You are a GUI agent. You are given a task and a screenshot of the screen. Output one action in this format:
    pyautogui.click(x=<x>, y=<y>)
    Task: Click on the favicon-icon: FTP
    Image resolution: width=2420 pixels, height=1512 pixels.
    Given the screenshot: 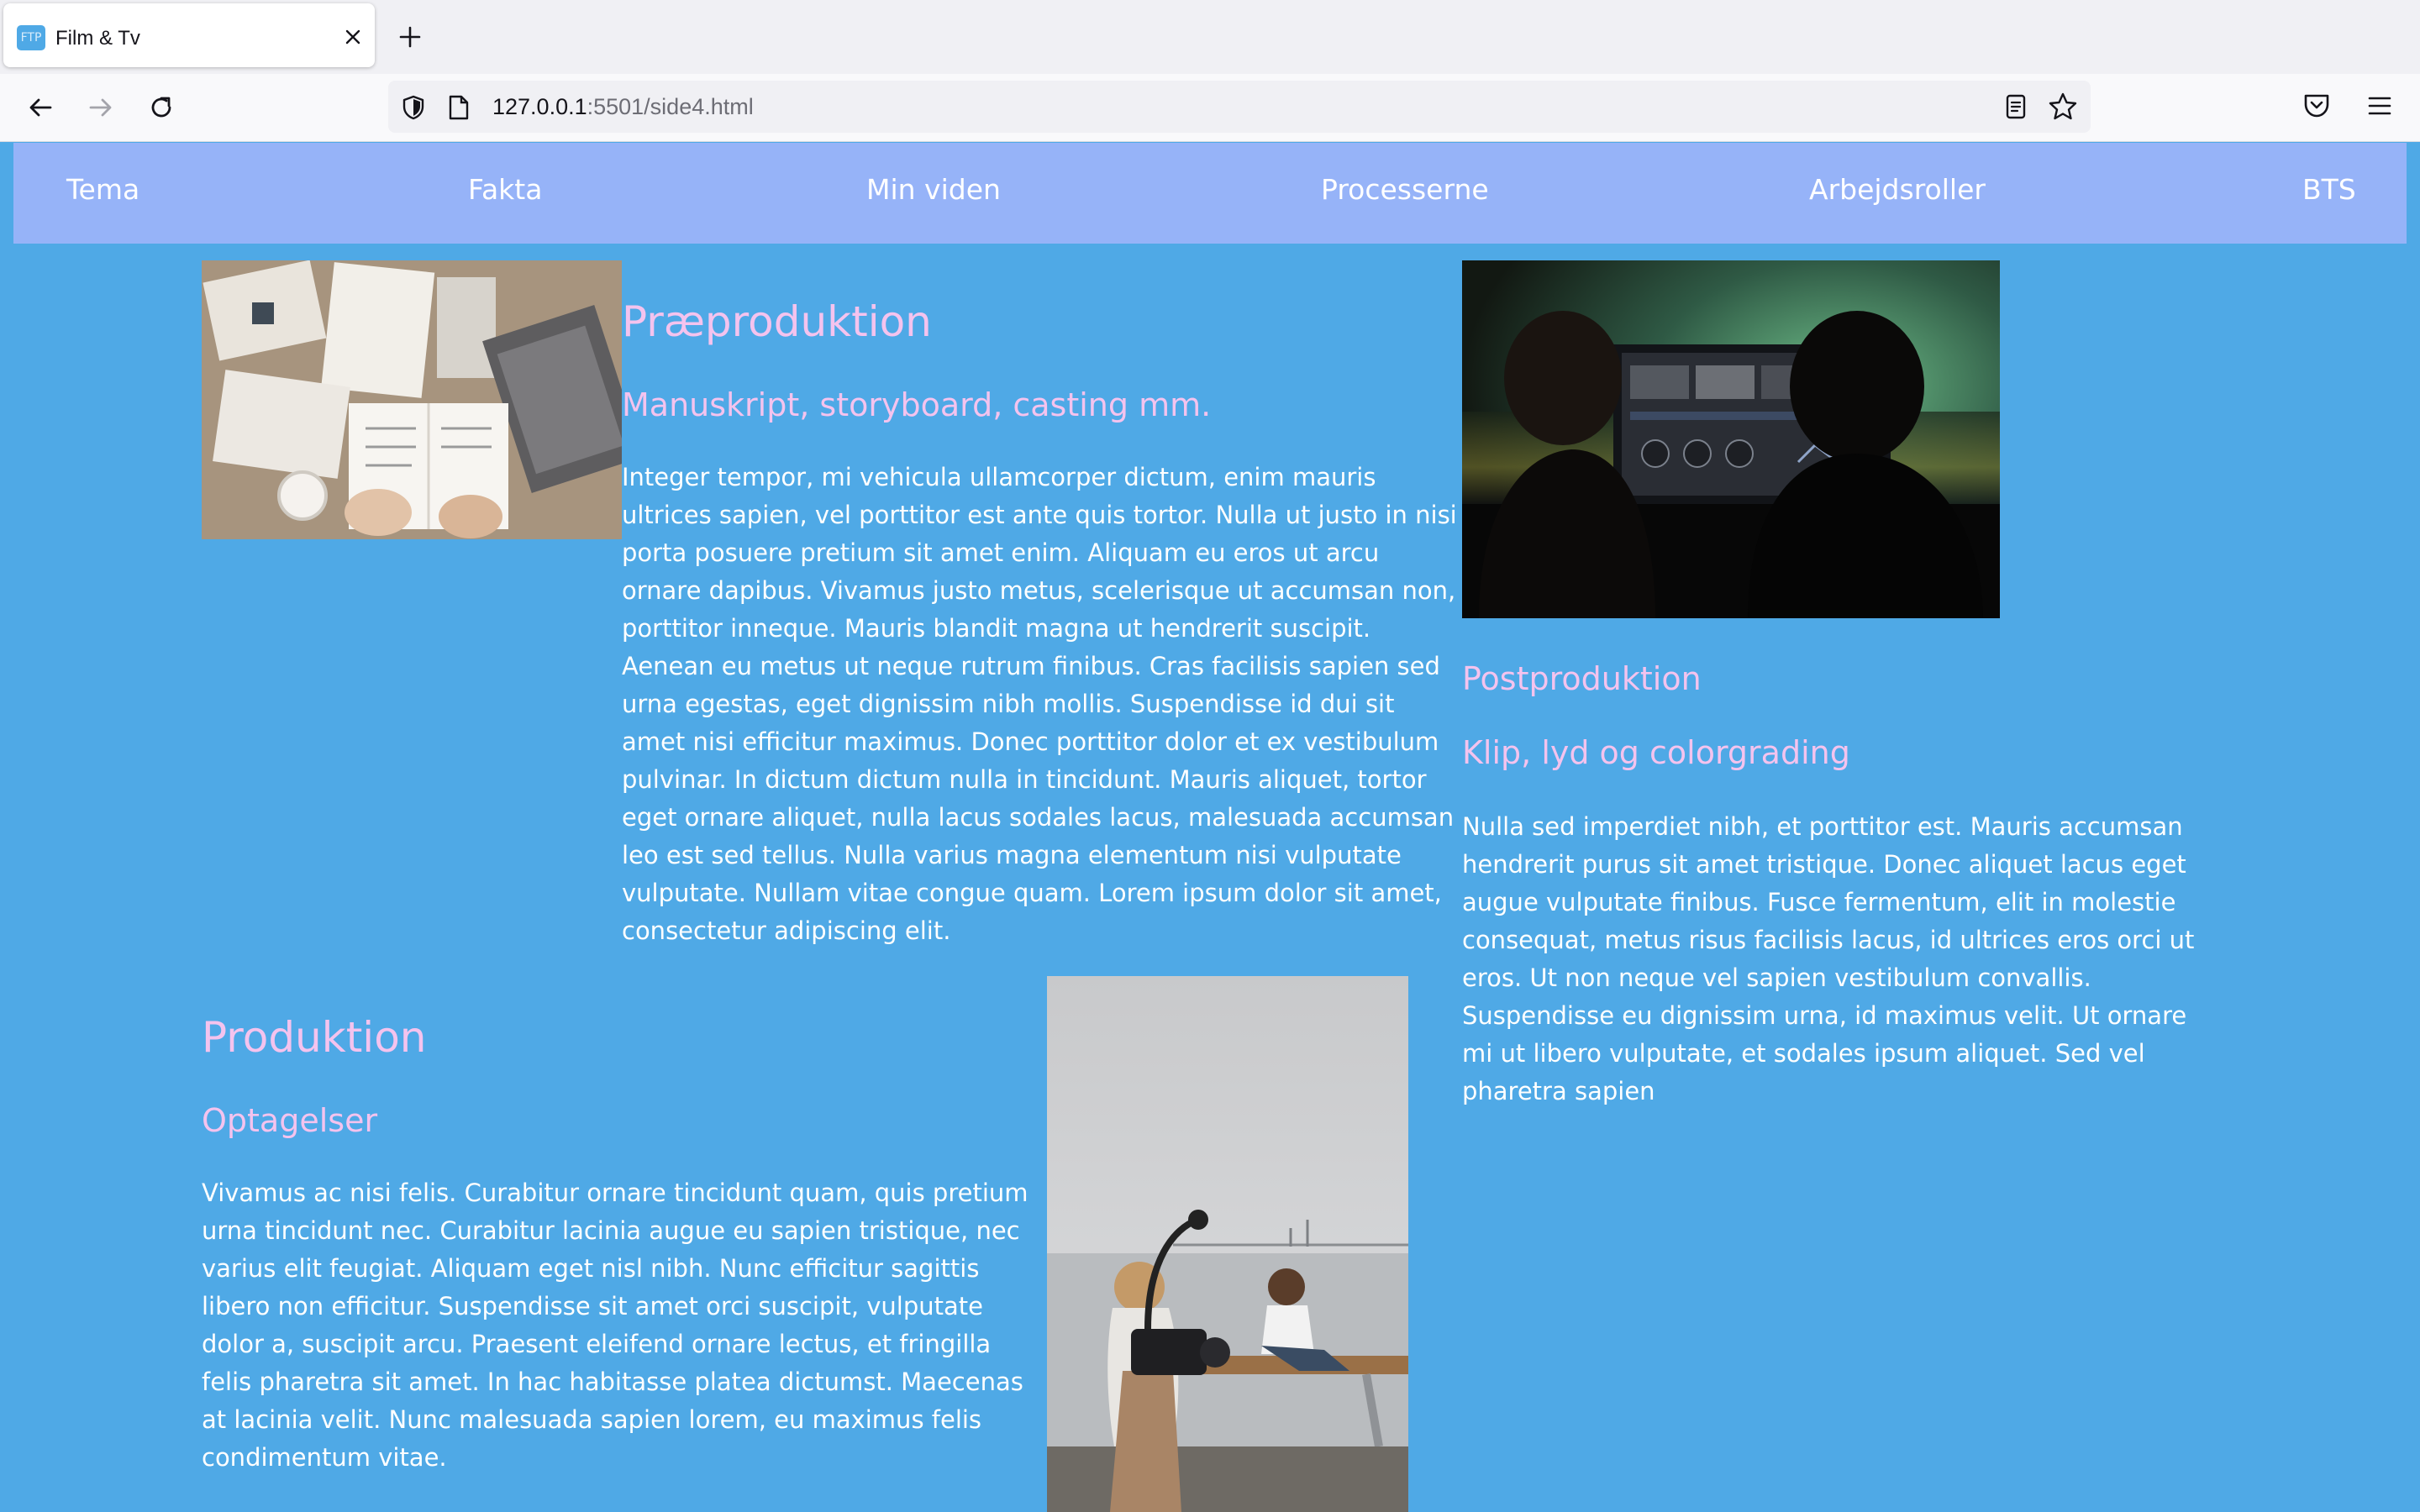 What is the action you would take?
    pyautogui.click(x=31, y=37)
    